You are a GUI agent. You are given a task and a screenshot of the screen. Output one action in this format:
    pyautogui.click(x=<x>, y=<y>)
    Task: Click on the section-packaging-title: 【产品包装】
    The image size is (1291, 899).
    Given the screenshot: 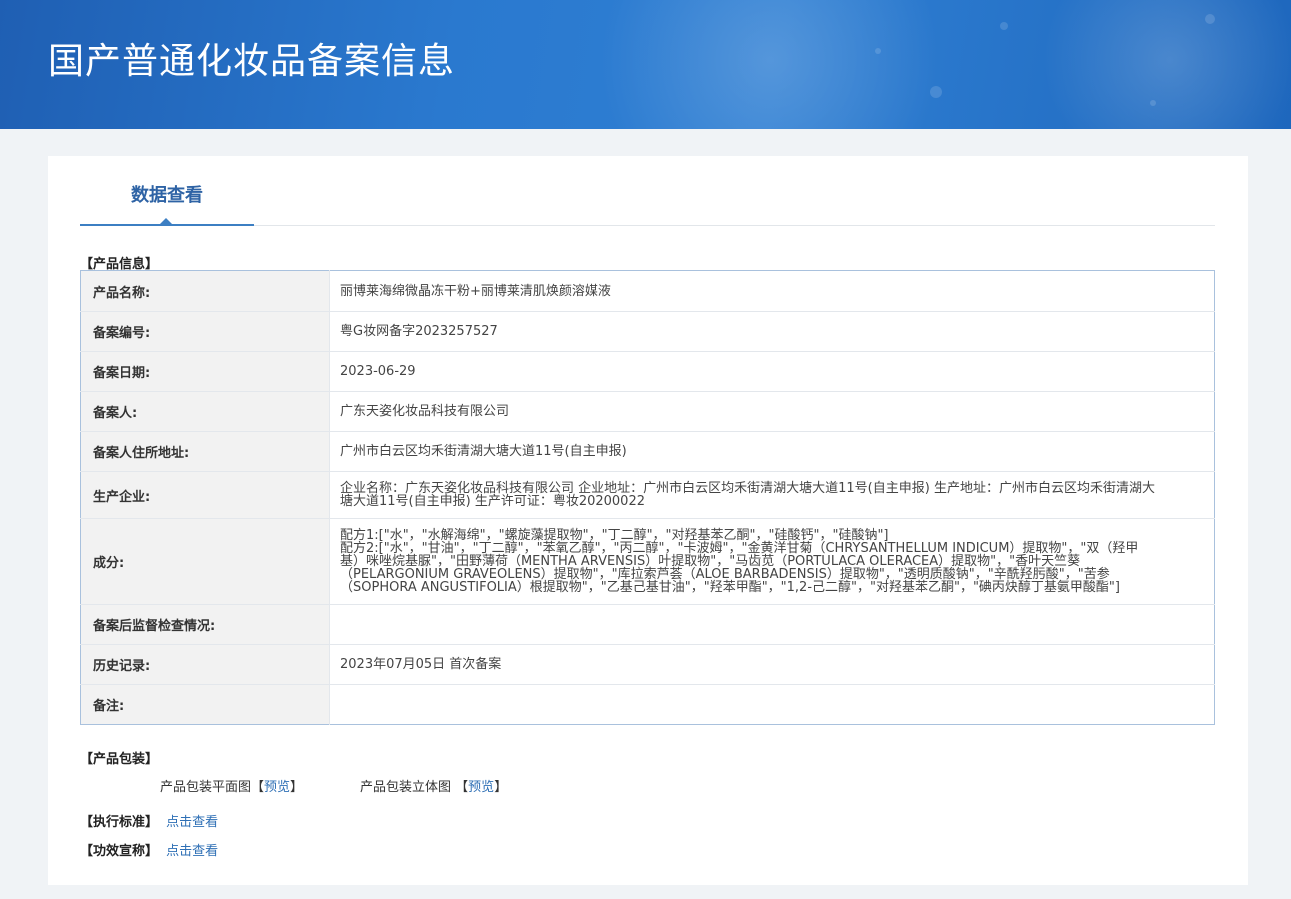 What is the action you would take?
    pyautogui.click(x=119, y=759)
    